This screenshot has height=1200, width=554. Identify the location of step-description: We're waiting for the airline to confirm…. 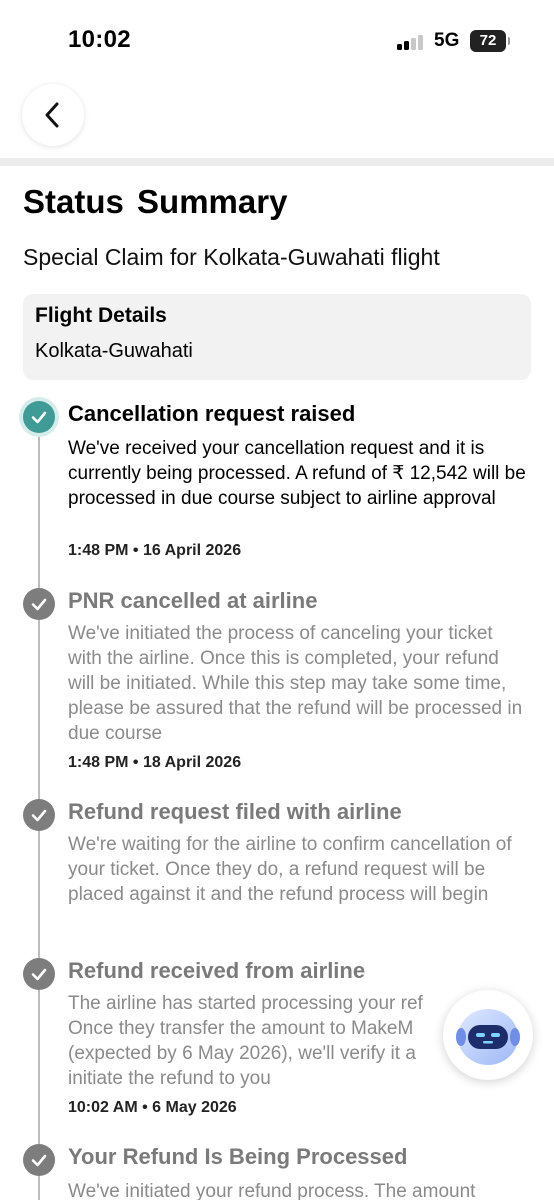
(290, 869).